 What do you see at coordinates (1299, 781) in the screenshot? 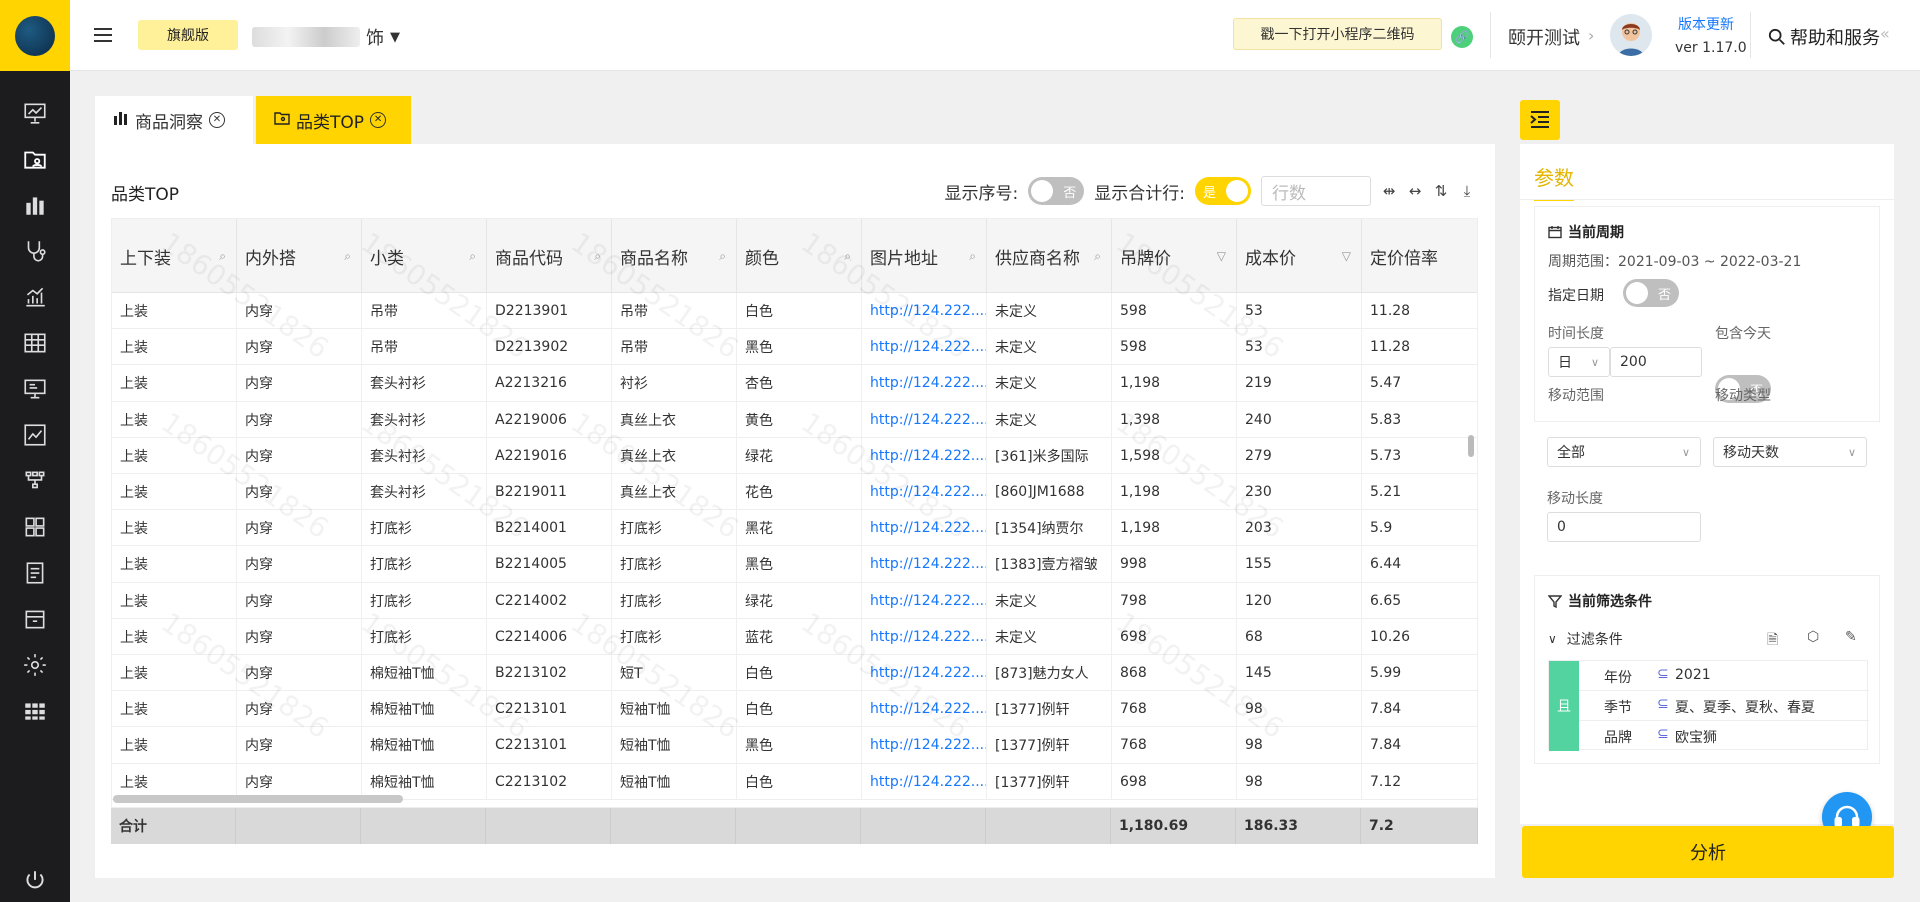
I see `table-cell: 98` at bounding box center [1299, 781].